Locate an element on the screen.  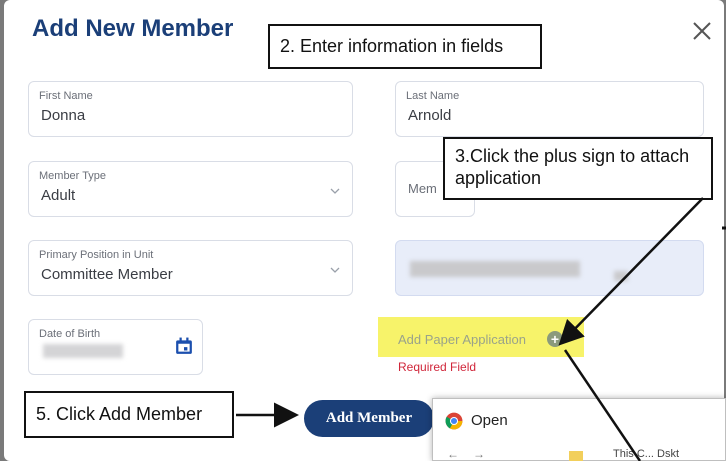
first-name-label: First Name is located at coordinates (66, 96).